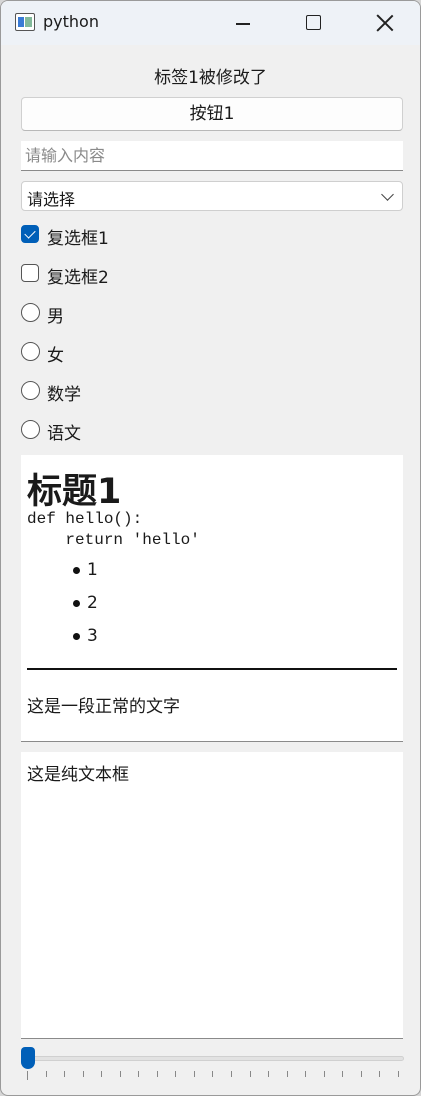 Image resolution: width=421 pixels, height=1096 pixels. What do you see at coordinates (242, 23) in the screenshot?
I see `minimize-button` at bounding box center [242, 23].